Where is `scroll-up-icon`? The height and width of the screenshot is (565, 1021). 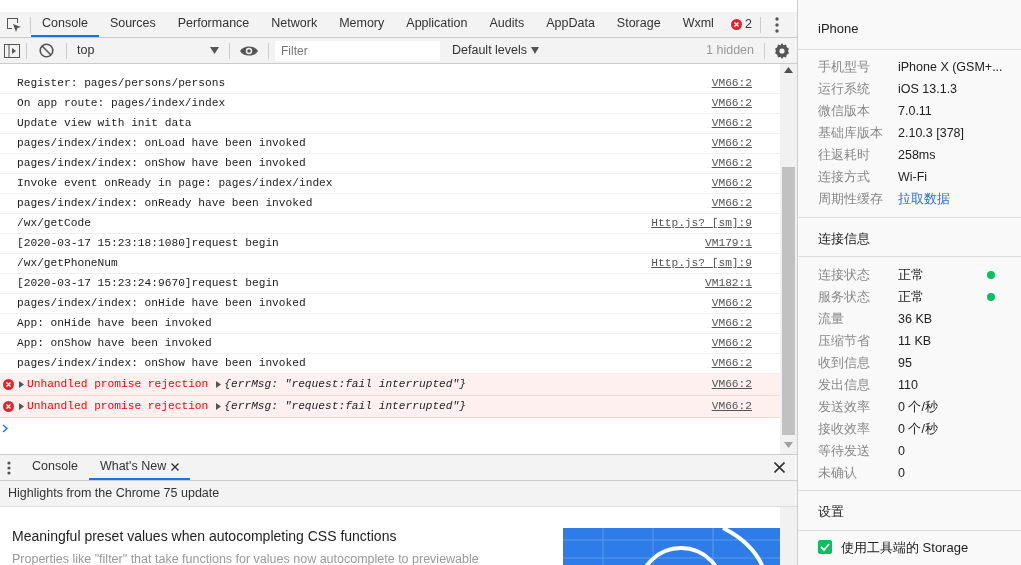
scroll-up-icon is located at coordinates (788, 70).